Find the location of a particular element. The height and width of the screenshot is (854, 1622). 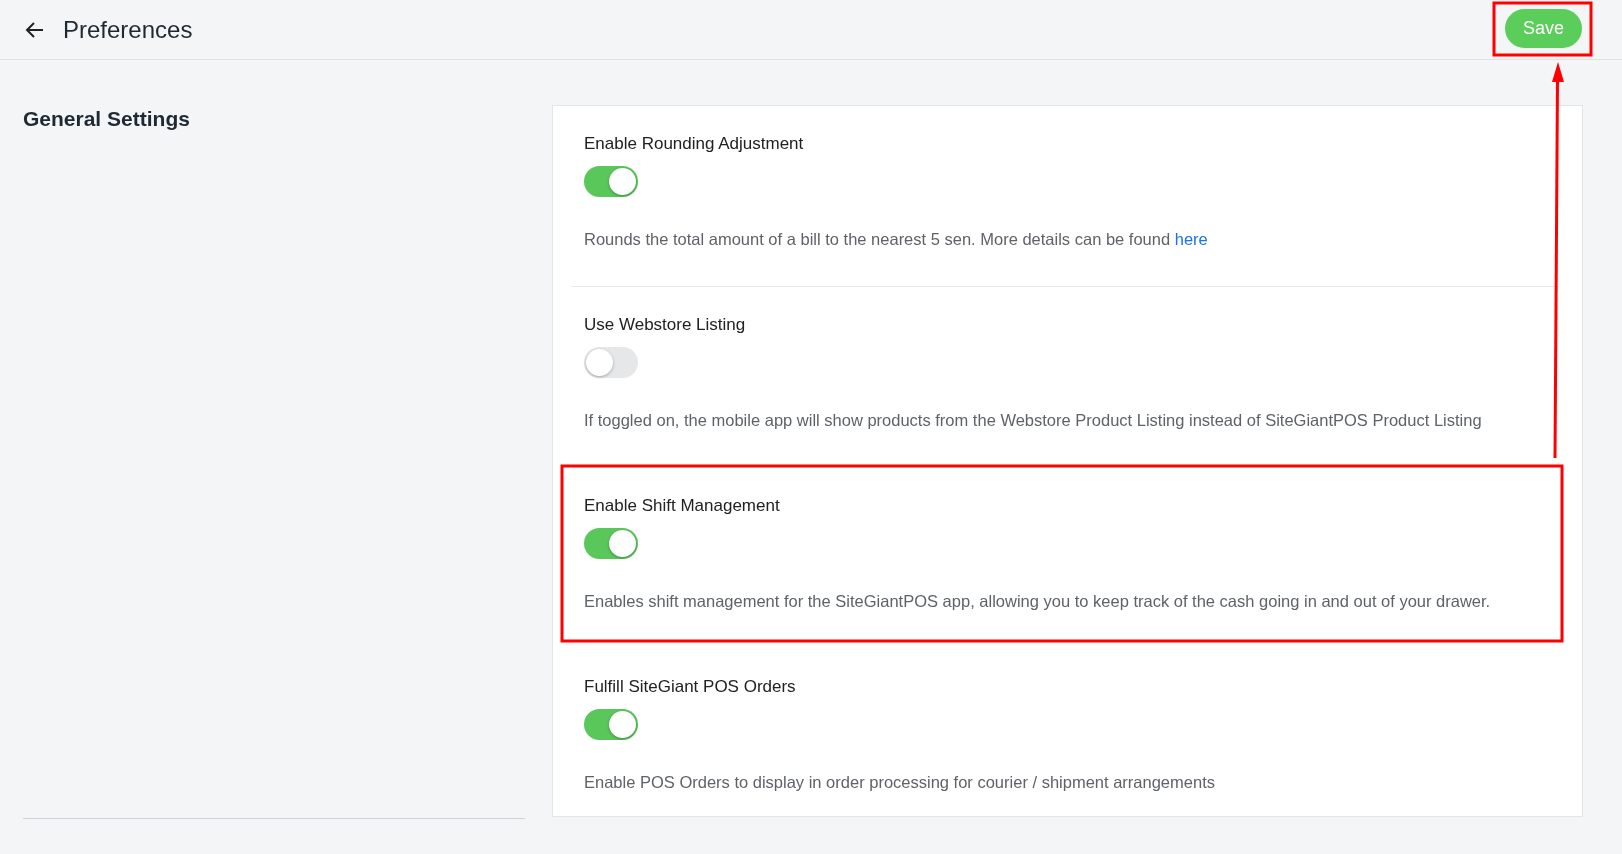

back-arrow-icon is located at coordinates (35, 29).